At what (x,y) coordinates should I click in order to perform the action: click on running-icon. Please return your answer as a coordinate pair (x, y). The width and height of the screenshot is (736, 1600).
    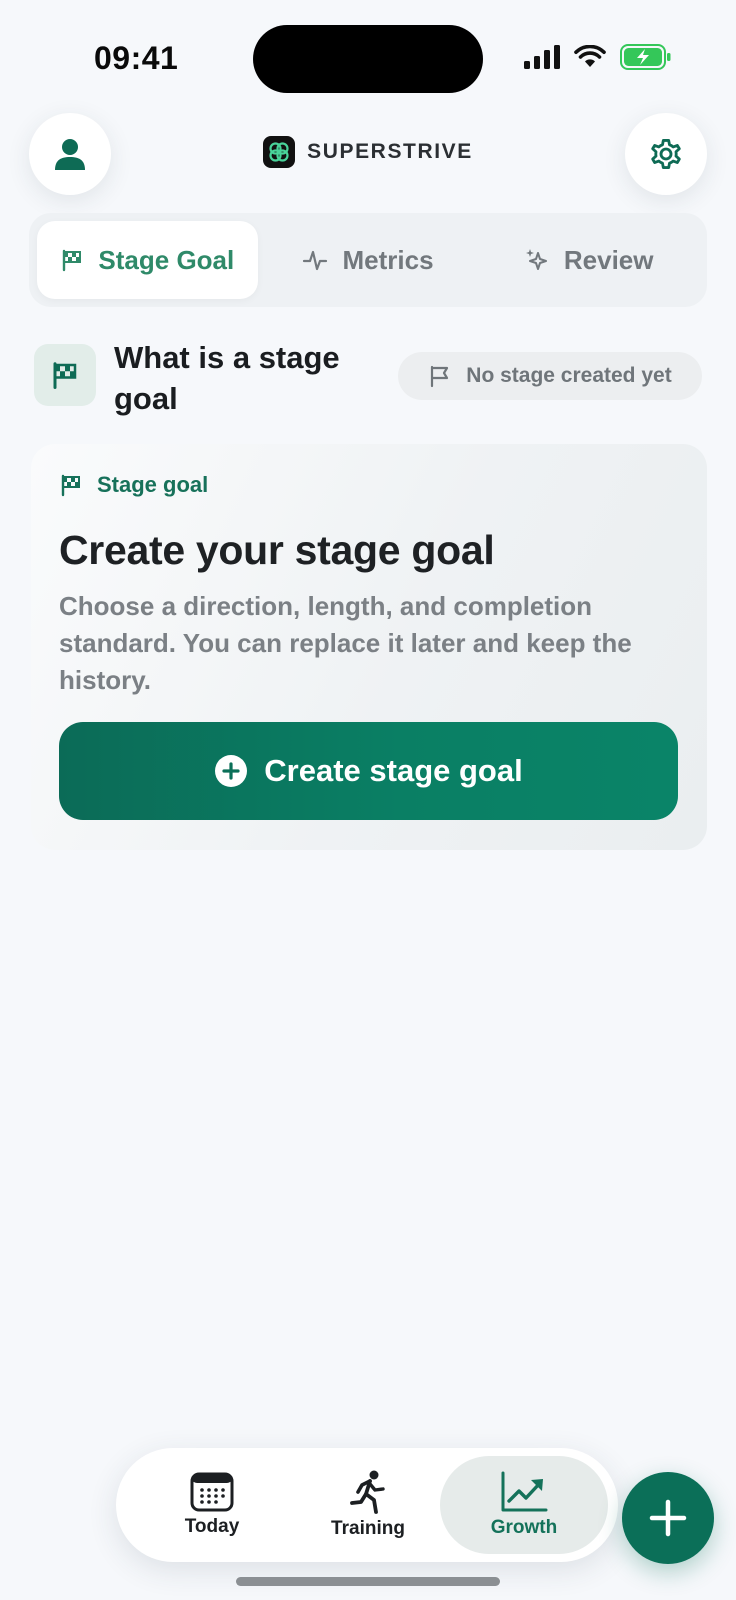
    Looking at the image, I should click on (367, 1492).